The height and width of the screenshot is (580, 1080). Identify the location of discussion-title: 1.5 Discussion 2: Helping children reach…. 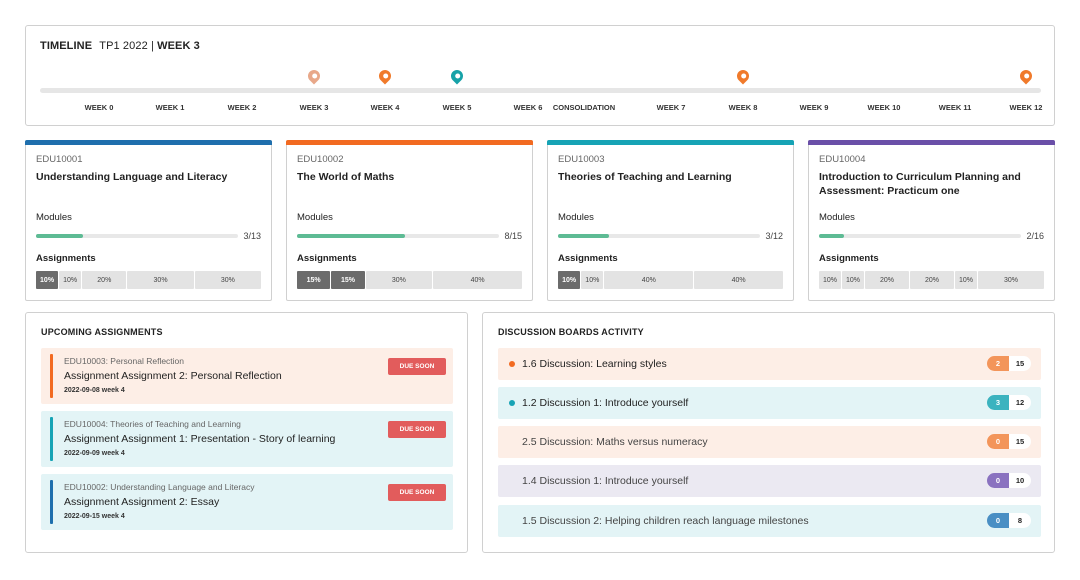
(665, 521).